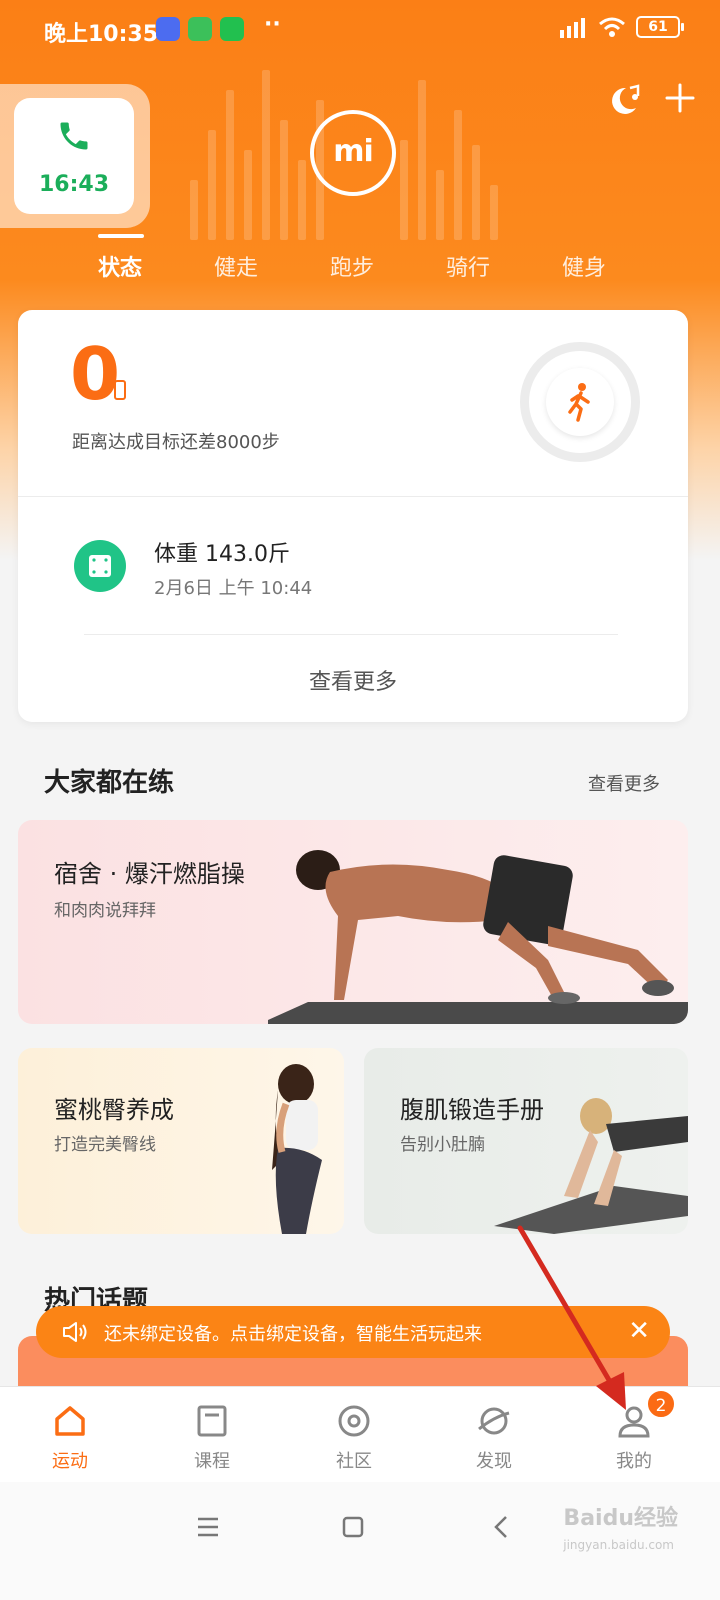 Image resolution: width=720 pixels, height=1600 pixels. Describe the element at coordinates (232, 29) in the screenshot. I see `wechat-icon` at that location.